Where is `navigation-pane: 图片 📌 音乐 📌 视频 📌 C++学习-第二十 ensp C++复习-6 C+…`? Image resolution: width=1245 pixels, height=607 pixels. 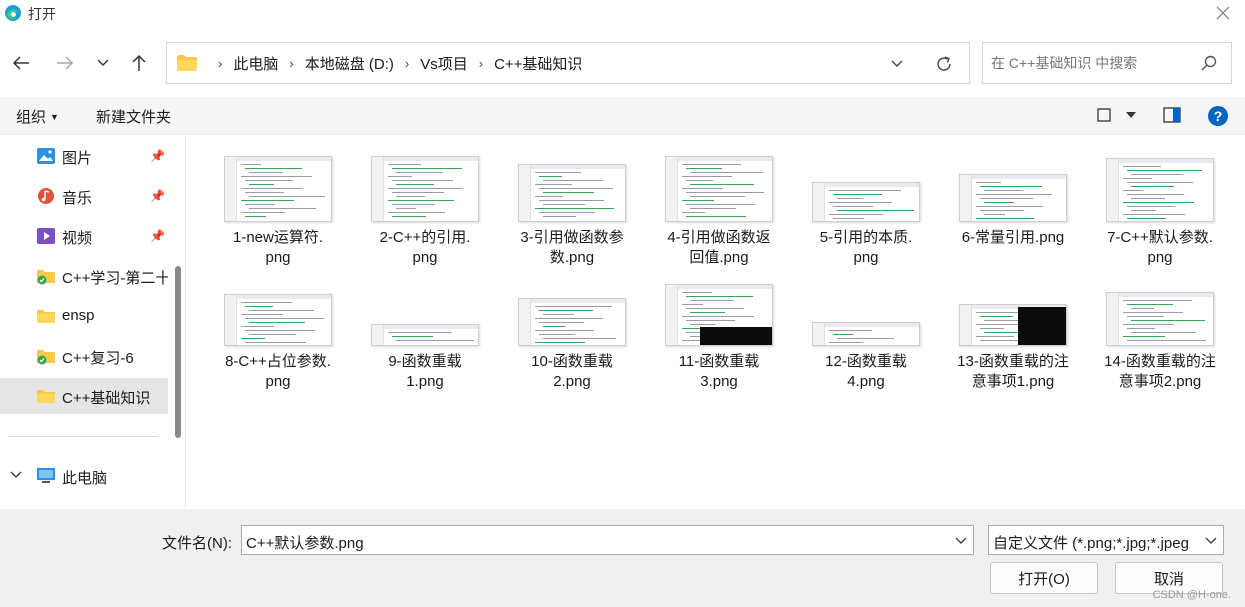 navigation-pane: 图片 📌 音乐 📌 视频 📌 C++学习-第二十 ensp C++复习-6 C+… is located at coordinates (93, 322).